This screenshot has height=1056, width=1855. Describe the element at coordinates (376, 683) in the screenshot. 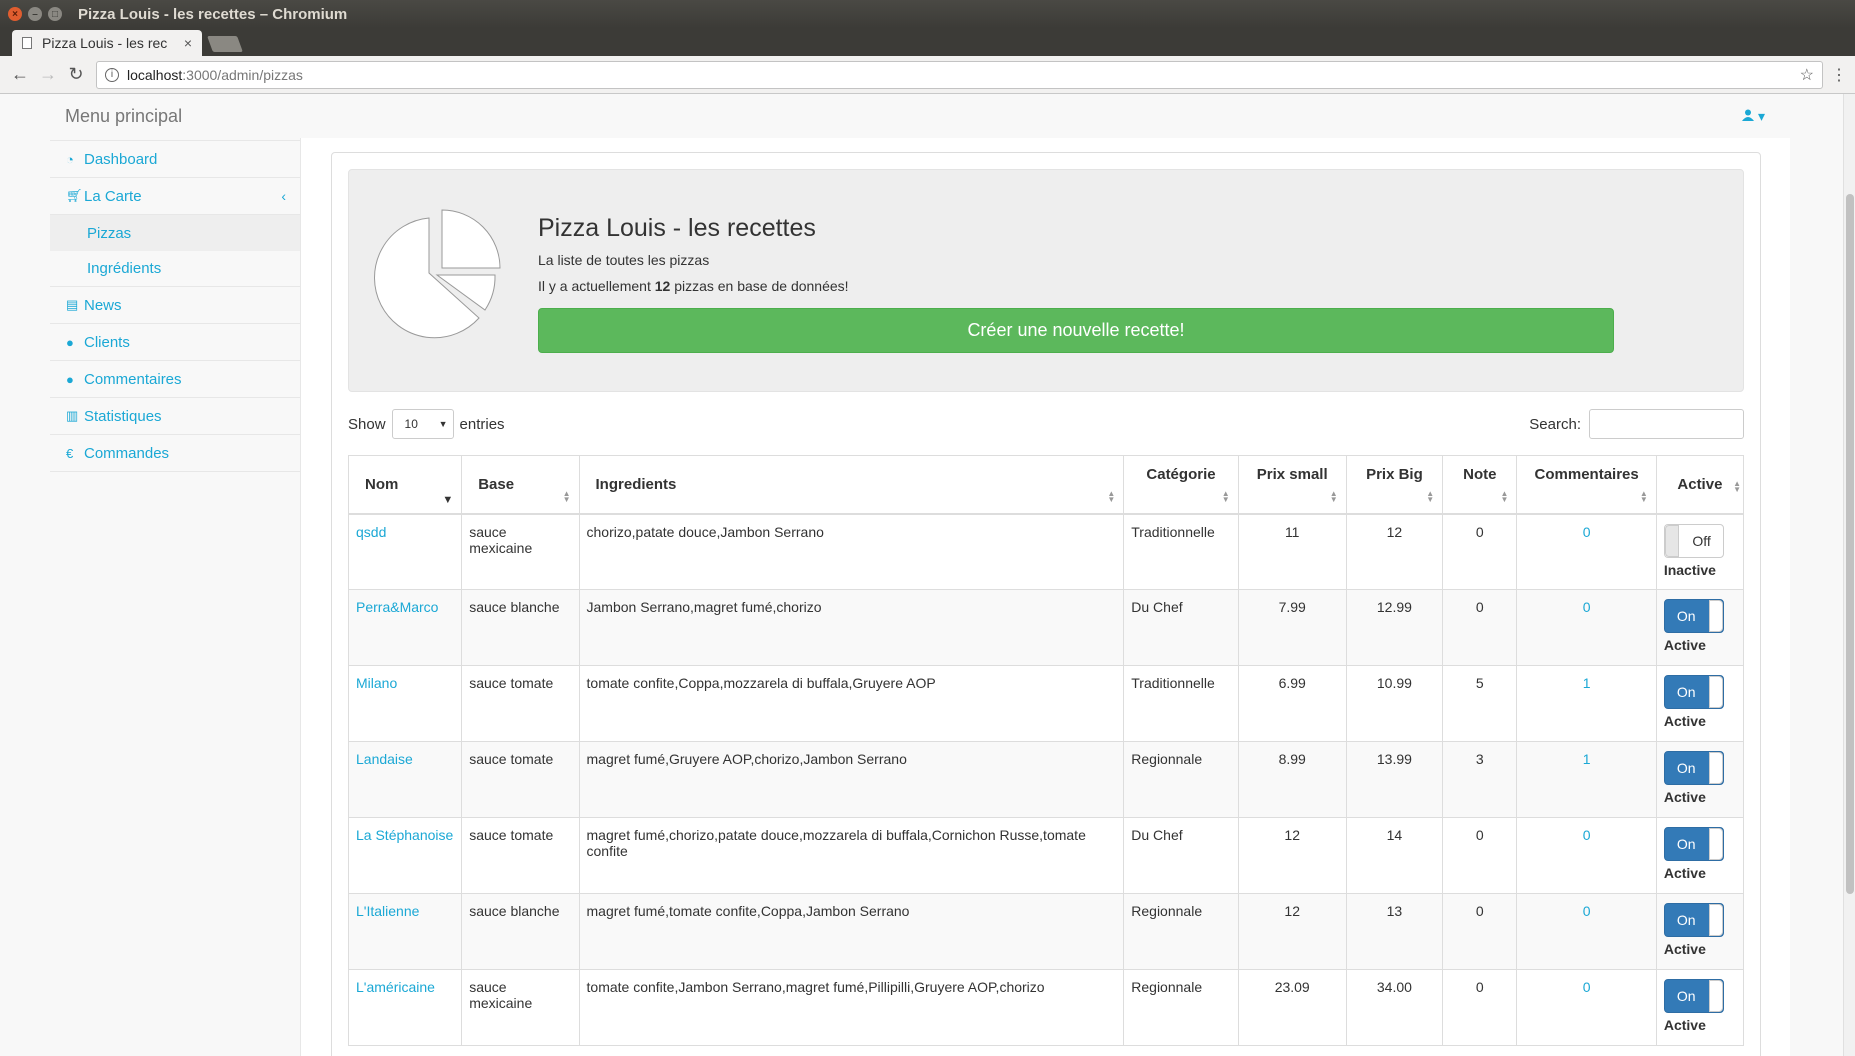

I see `pizza-name-link: Milano` at that location.